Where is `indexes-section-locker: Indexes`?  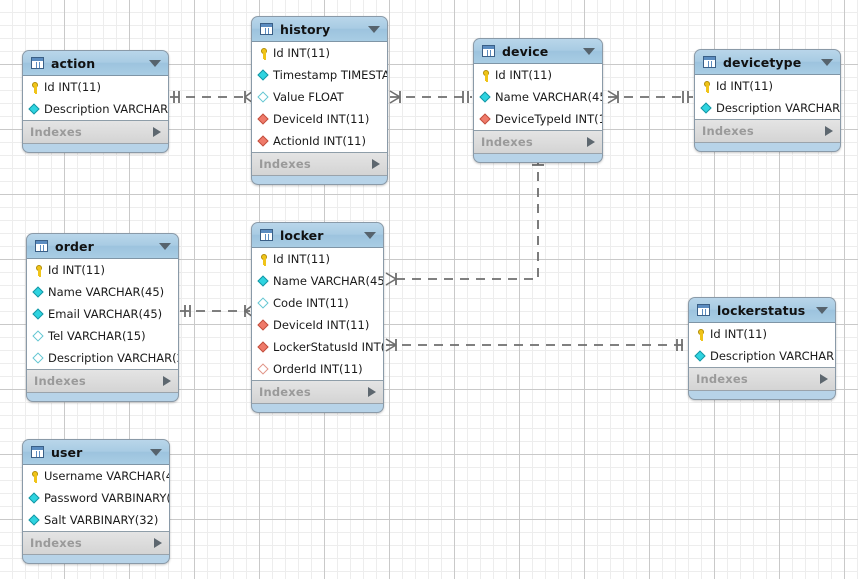 indexes-section-locker: Indexes is located at coordinates (317, 392).